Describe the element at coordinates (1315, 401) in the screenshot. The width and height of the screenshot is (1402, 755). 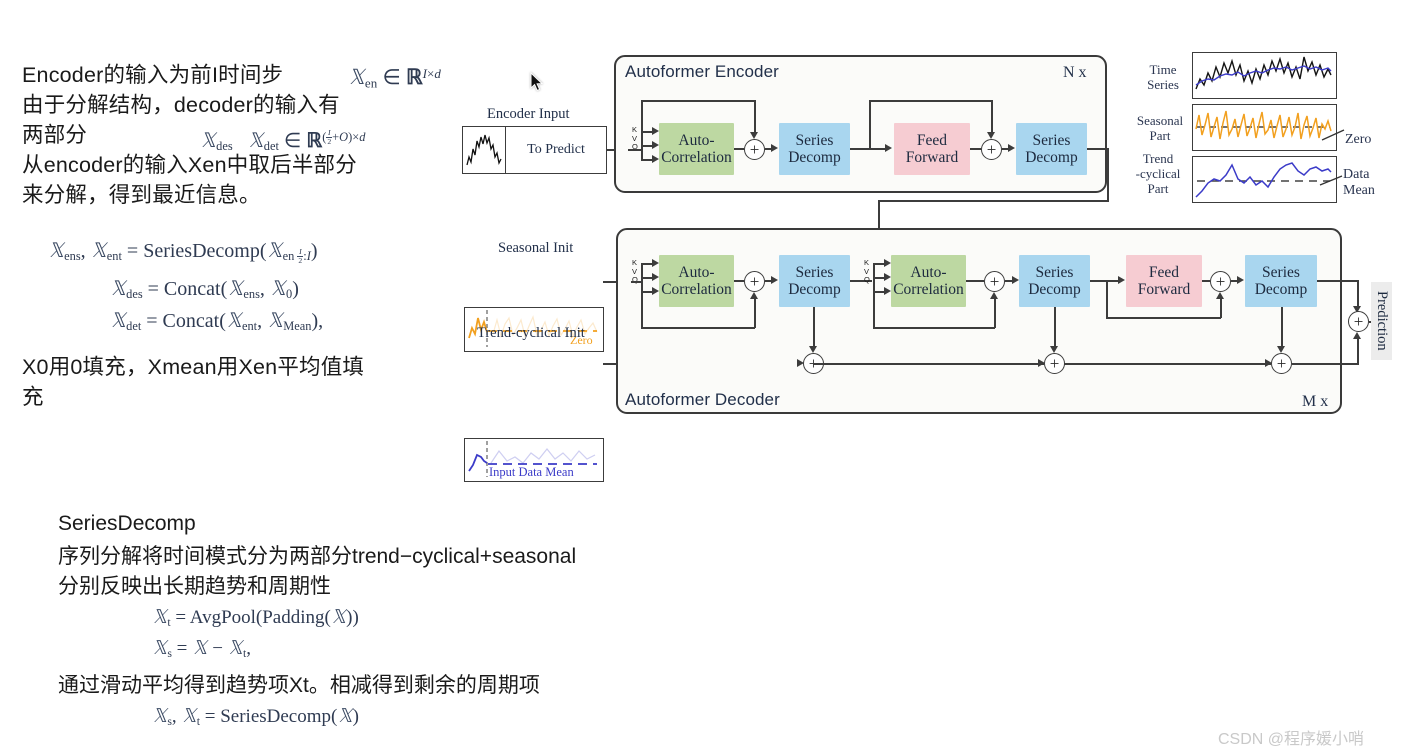
I see `decoder-repeat-label: M x` at that location.